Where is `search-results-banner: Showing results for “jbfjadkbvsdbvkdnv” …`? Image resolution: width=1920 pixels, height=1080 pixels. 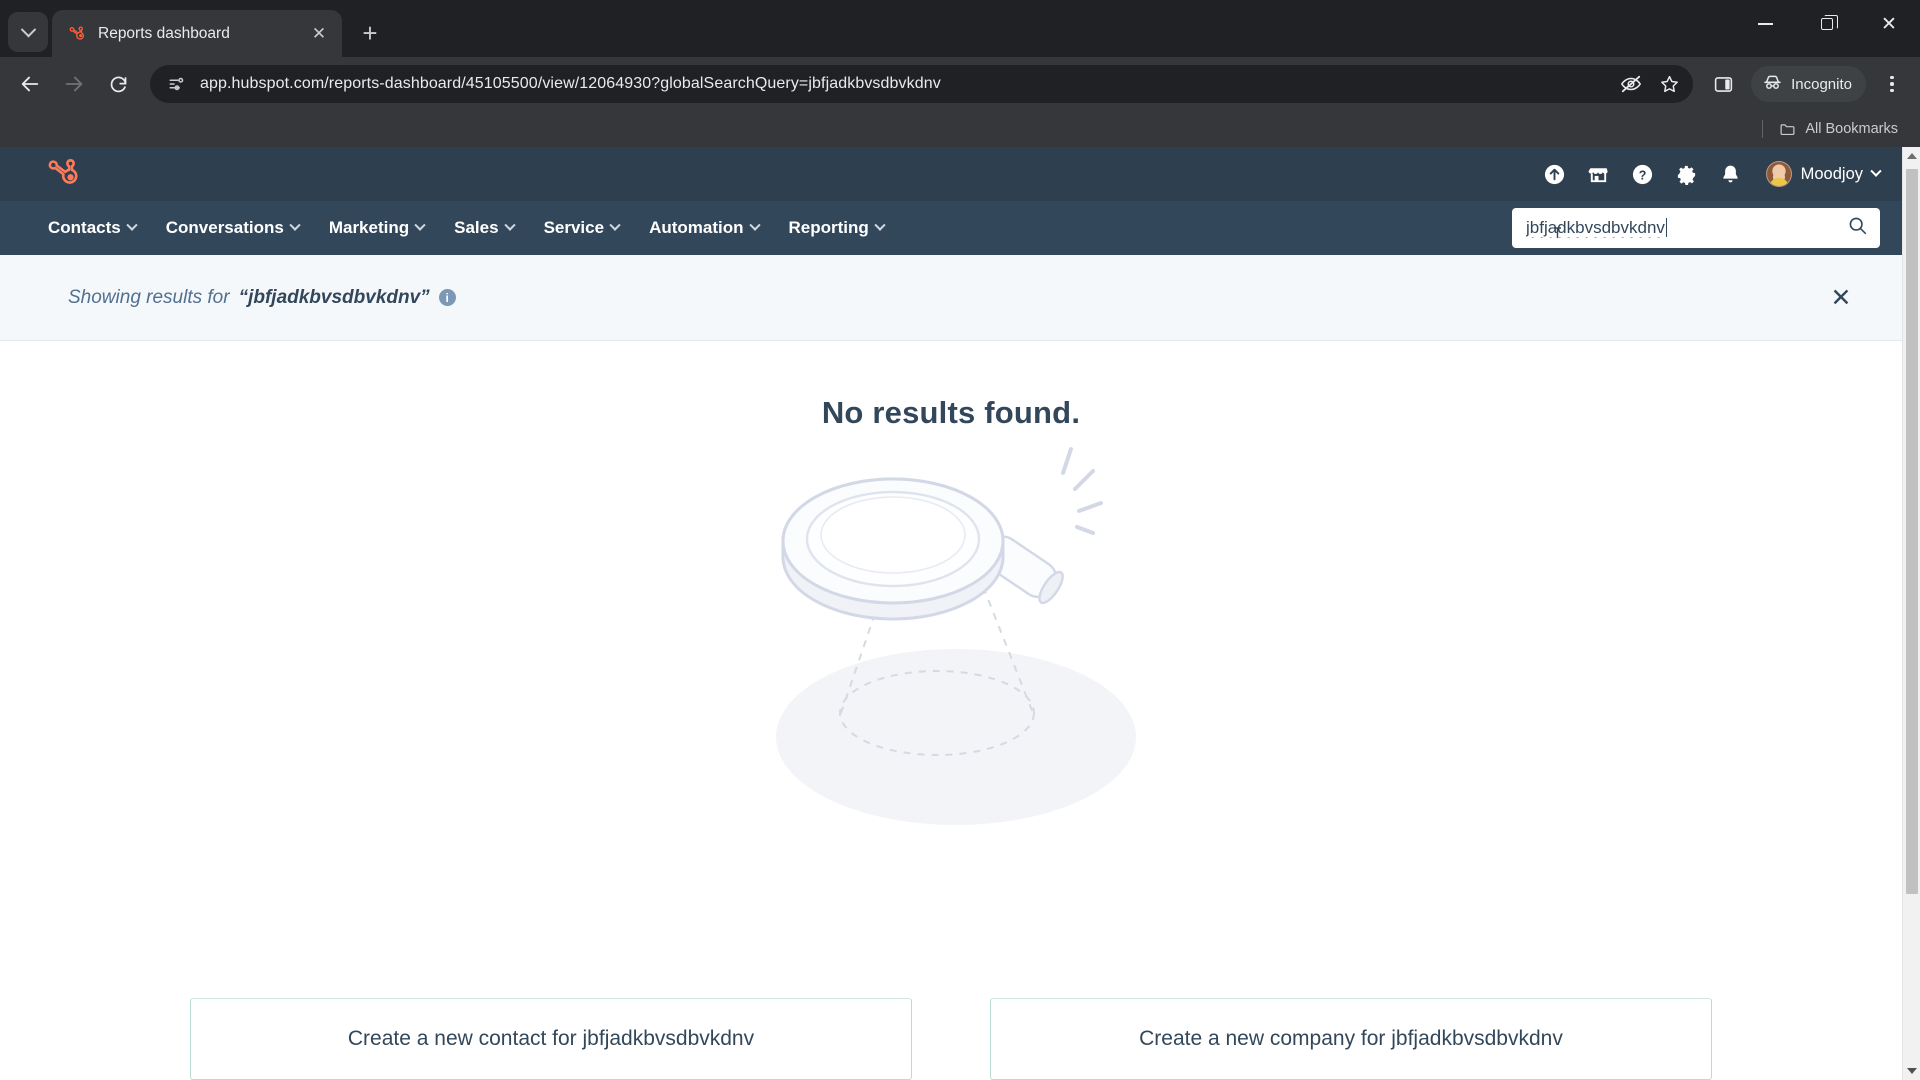 search-results-banner: Showing results for “jbfjadkbvsdbvkdnv” … is located at coordinates (951, 298).